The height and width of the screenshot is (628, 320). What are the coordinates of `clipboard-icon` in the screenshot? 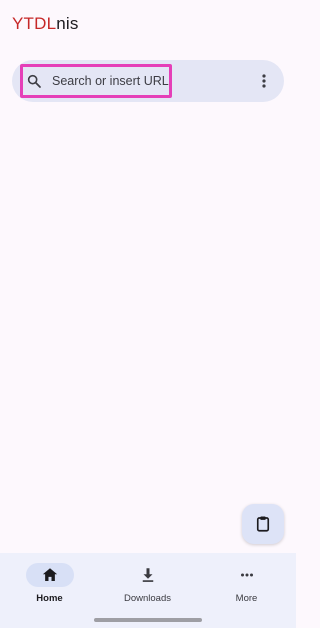 It's located at (263, 524).